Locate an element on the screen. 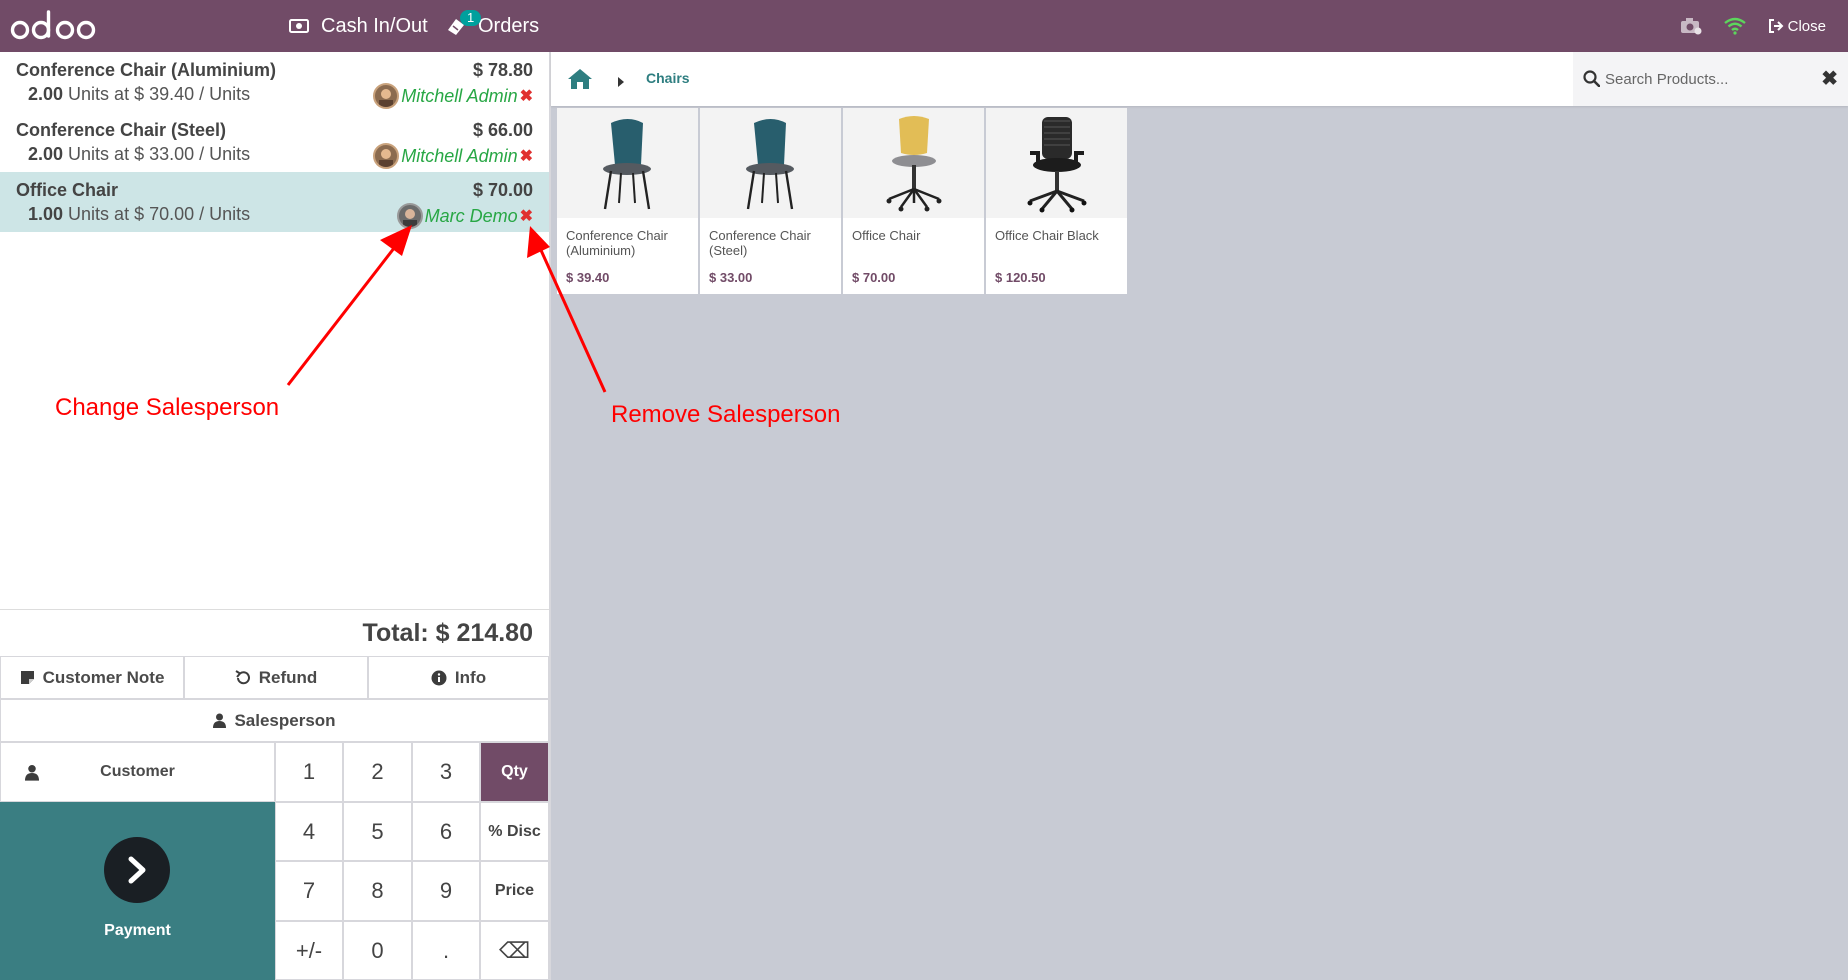 The image size is (1848, 980). control-buttons-row: Customer Note Refund Info is located at coordinates (274, 677).